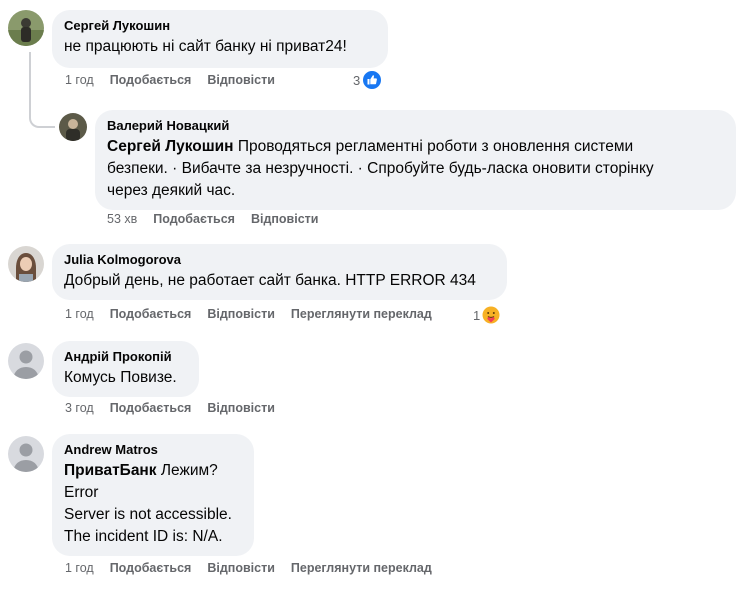 Image resolution: width=740 pixels, height=597 pixels. I want to click on like-icon, so click(372, 80).